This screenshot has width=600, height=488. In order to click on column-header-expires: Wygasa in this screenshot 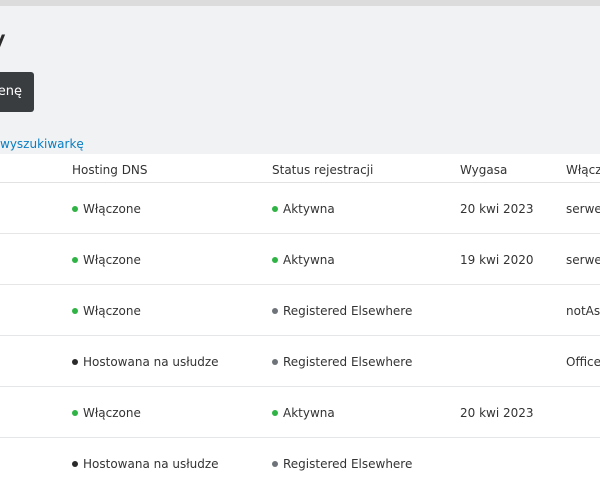, I will do `click(483, 170)`.